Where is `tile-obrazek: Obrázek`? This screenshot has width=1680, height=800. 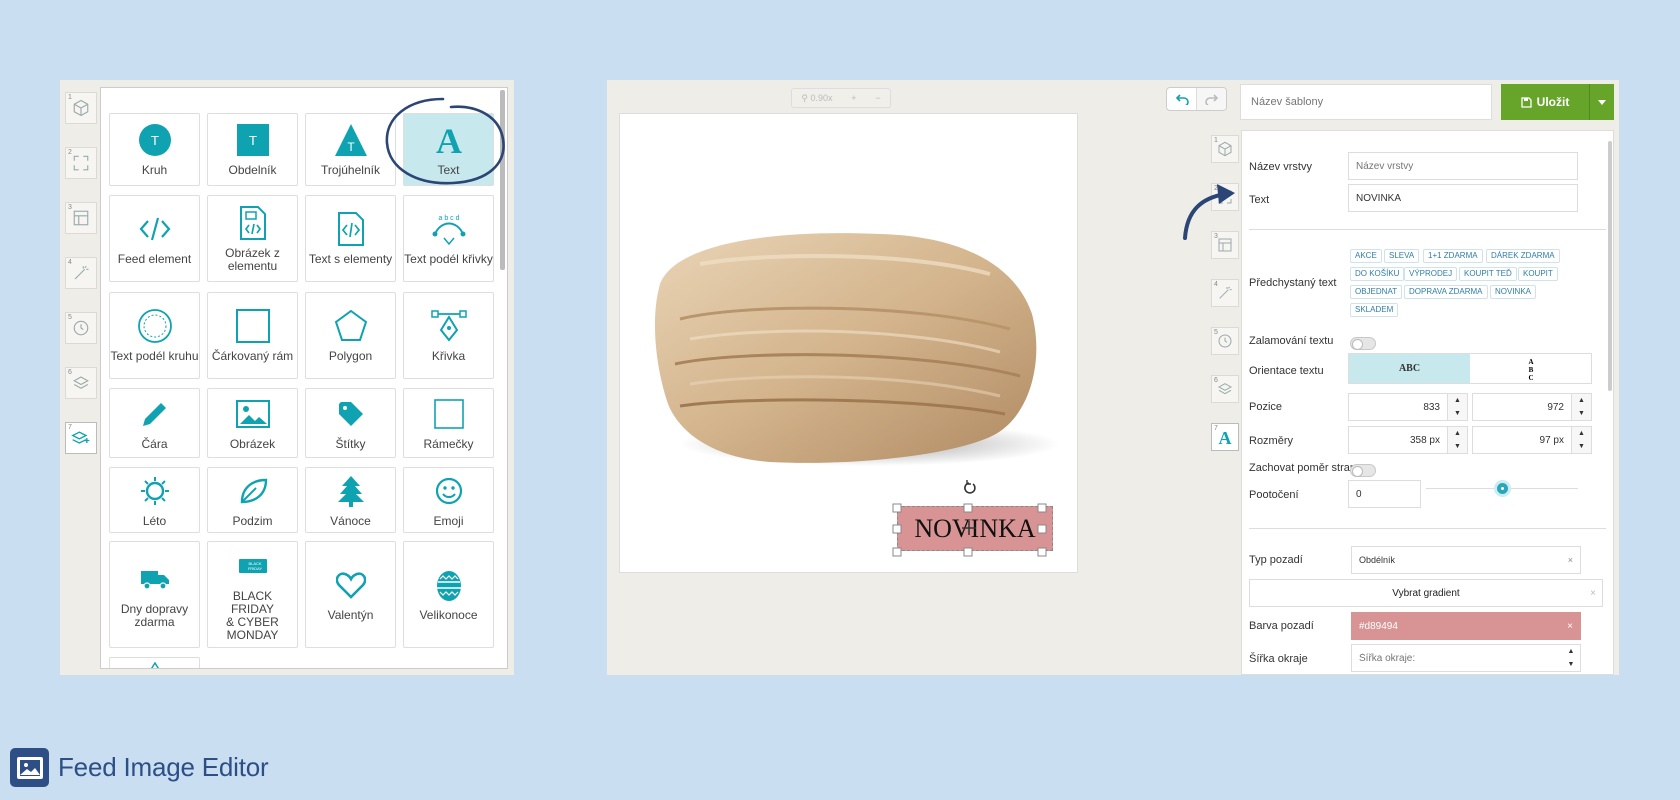 tile-obrazek: Obrázek is located at coordinates (252, 423).